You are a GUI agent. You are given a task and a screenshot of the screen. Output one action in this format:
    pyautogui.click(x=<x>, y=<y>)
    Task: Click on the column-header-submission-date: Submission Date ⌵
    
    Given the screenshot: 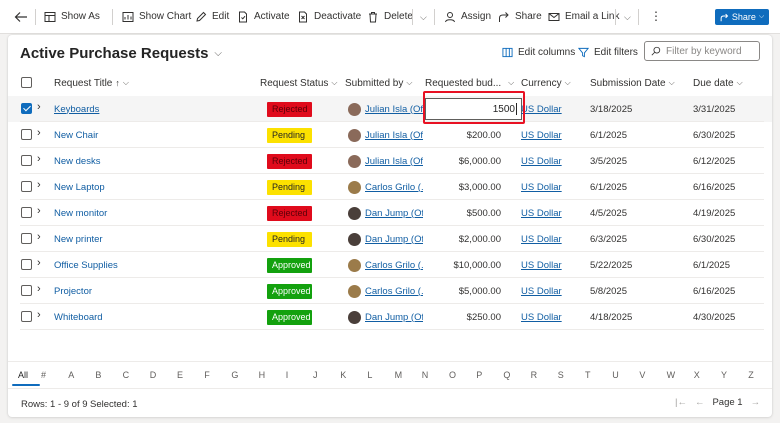 What is the action you would take?
    pyautogui.click(x=632, y=83)
    